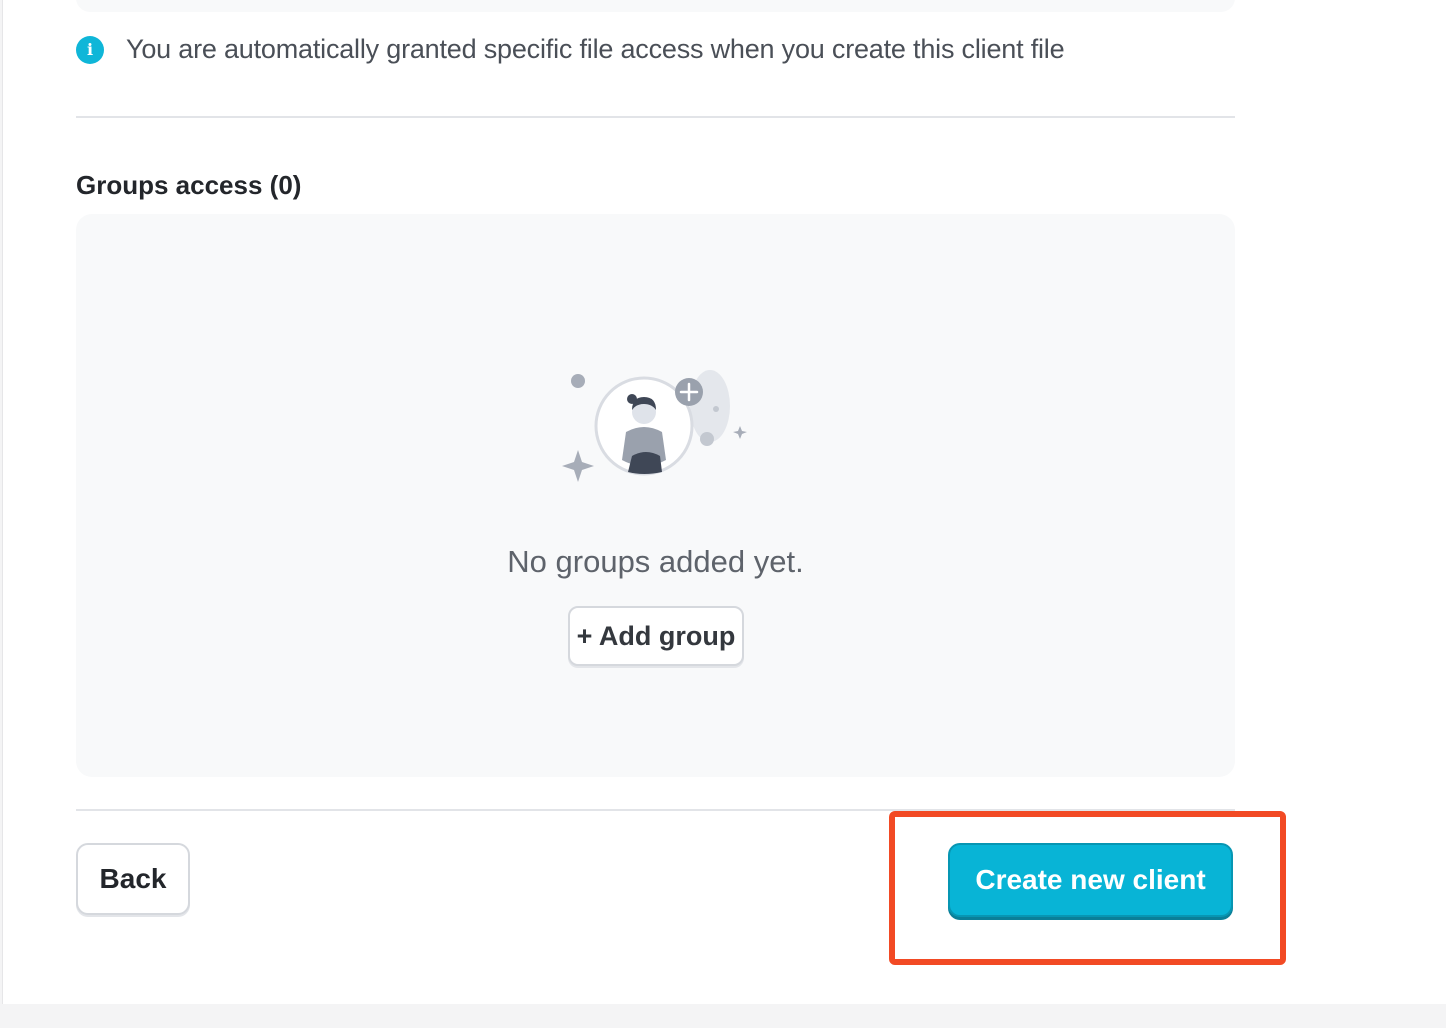  Describe the element at coordinates (655, 561) in the screenshot. I see `empty-state-message: No groups added yet.` at that location.